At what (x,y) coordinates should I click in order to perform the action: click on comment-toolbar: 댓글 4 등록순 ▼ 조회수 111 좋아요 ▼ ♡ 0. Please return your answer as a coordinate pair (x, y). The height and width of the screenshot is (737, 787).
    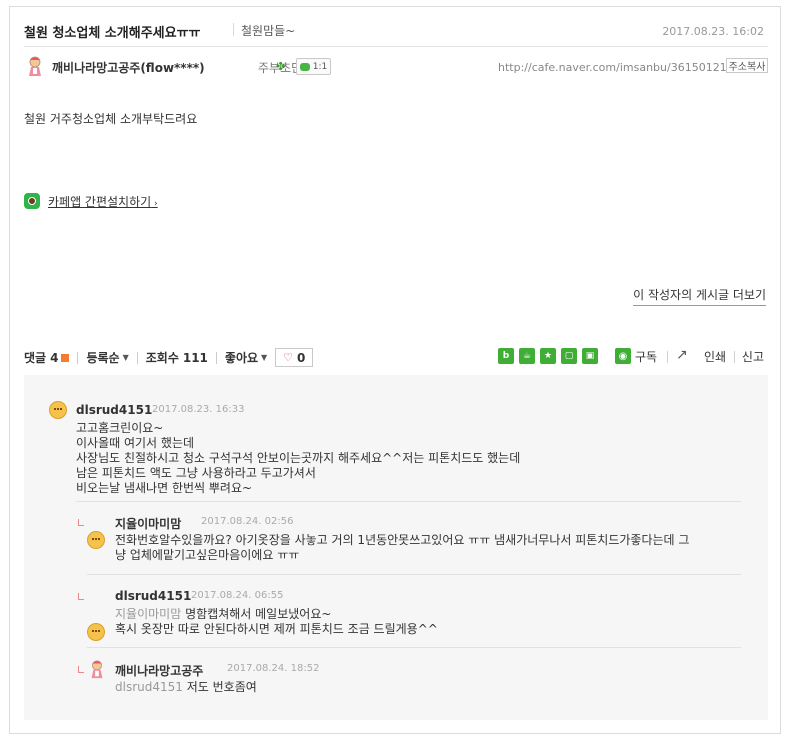
    Looking at the image, I should click on (169, 357).